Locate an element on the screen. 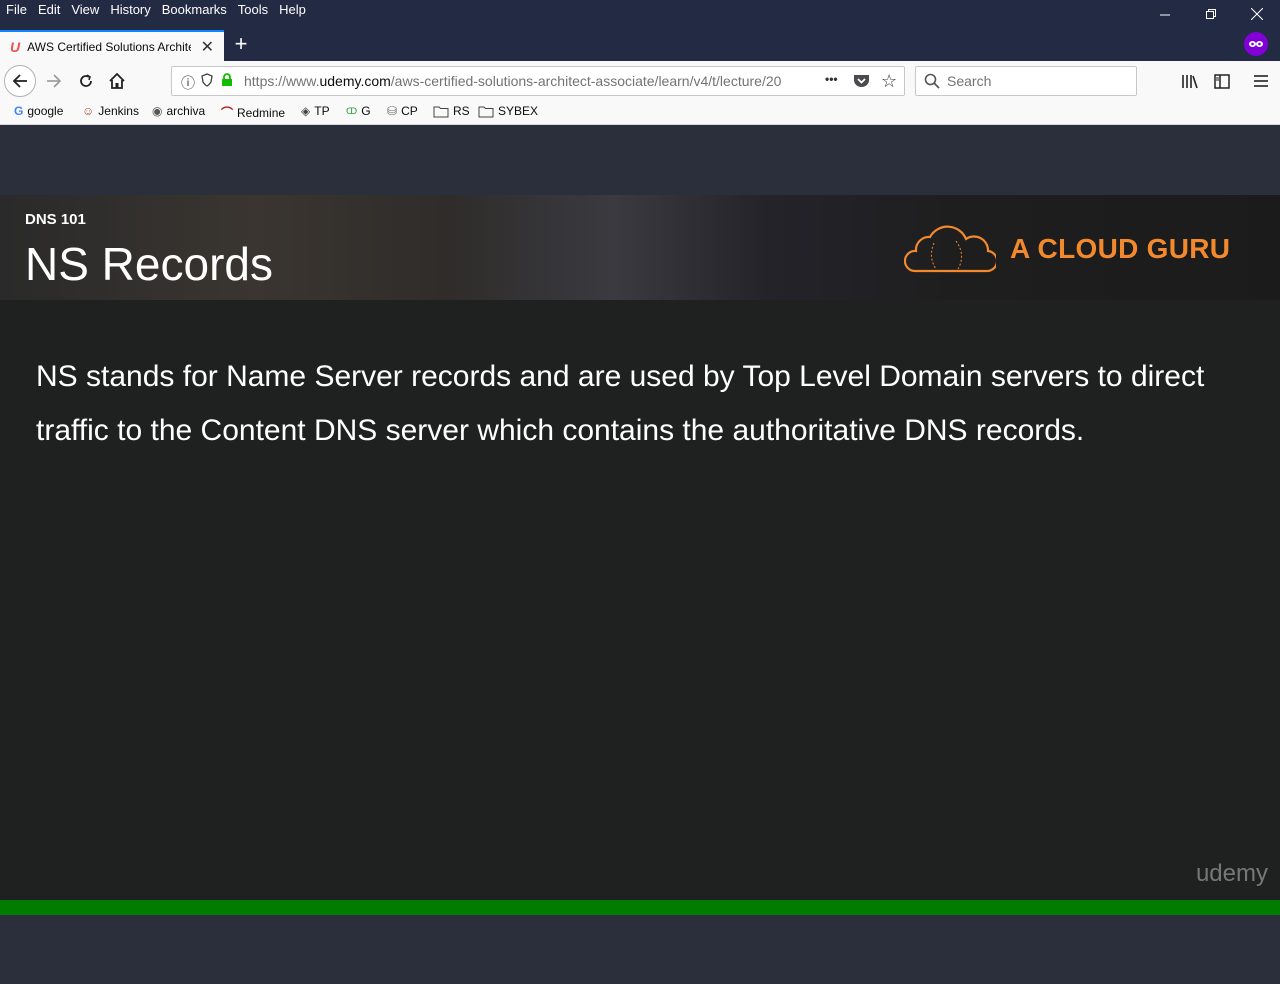 This screenshot has width=1280, height=984. slide-topic: DNS 101 is located at coordinates (55, 219).